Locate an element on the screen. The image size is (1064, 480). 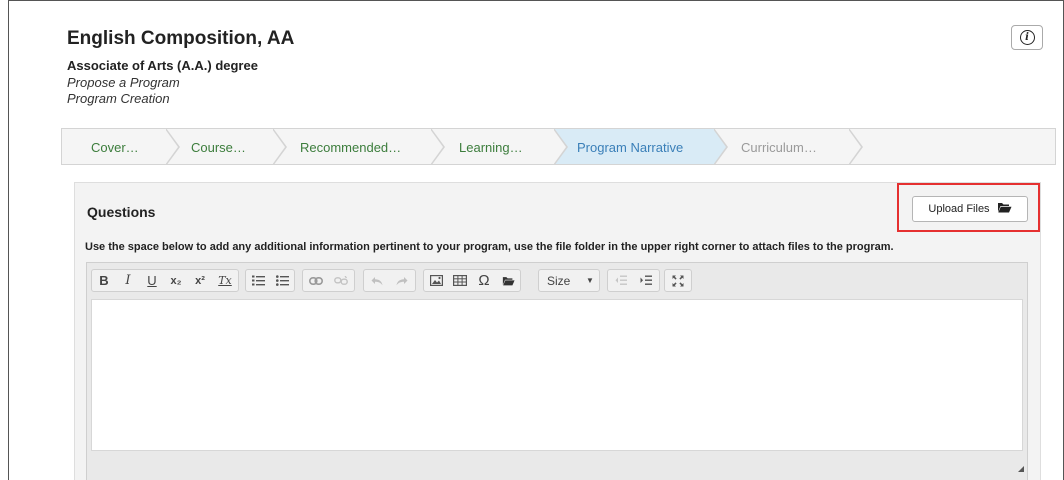
outdent-icon is located at coordinates (621, 280).